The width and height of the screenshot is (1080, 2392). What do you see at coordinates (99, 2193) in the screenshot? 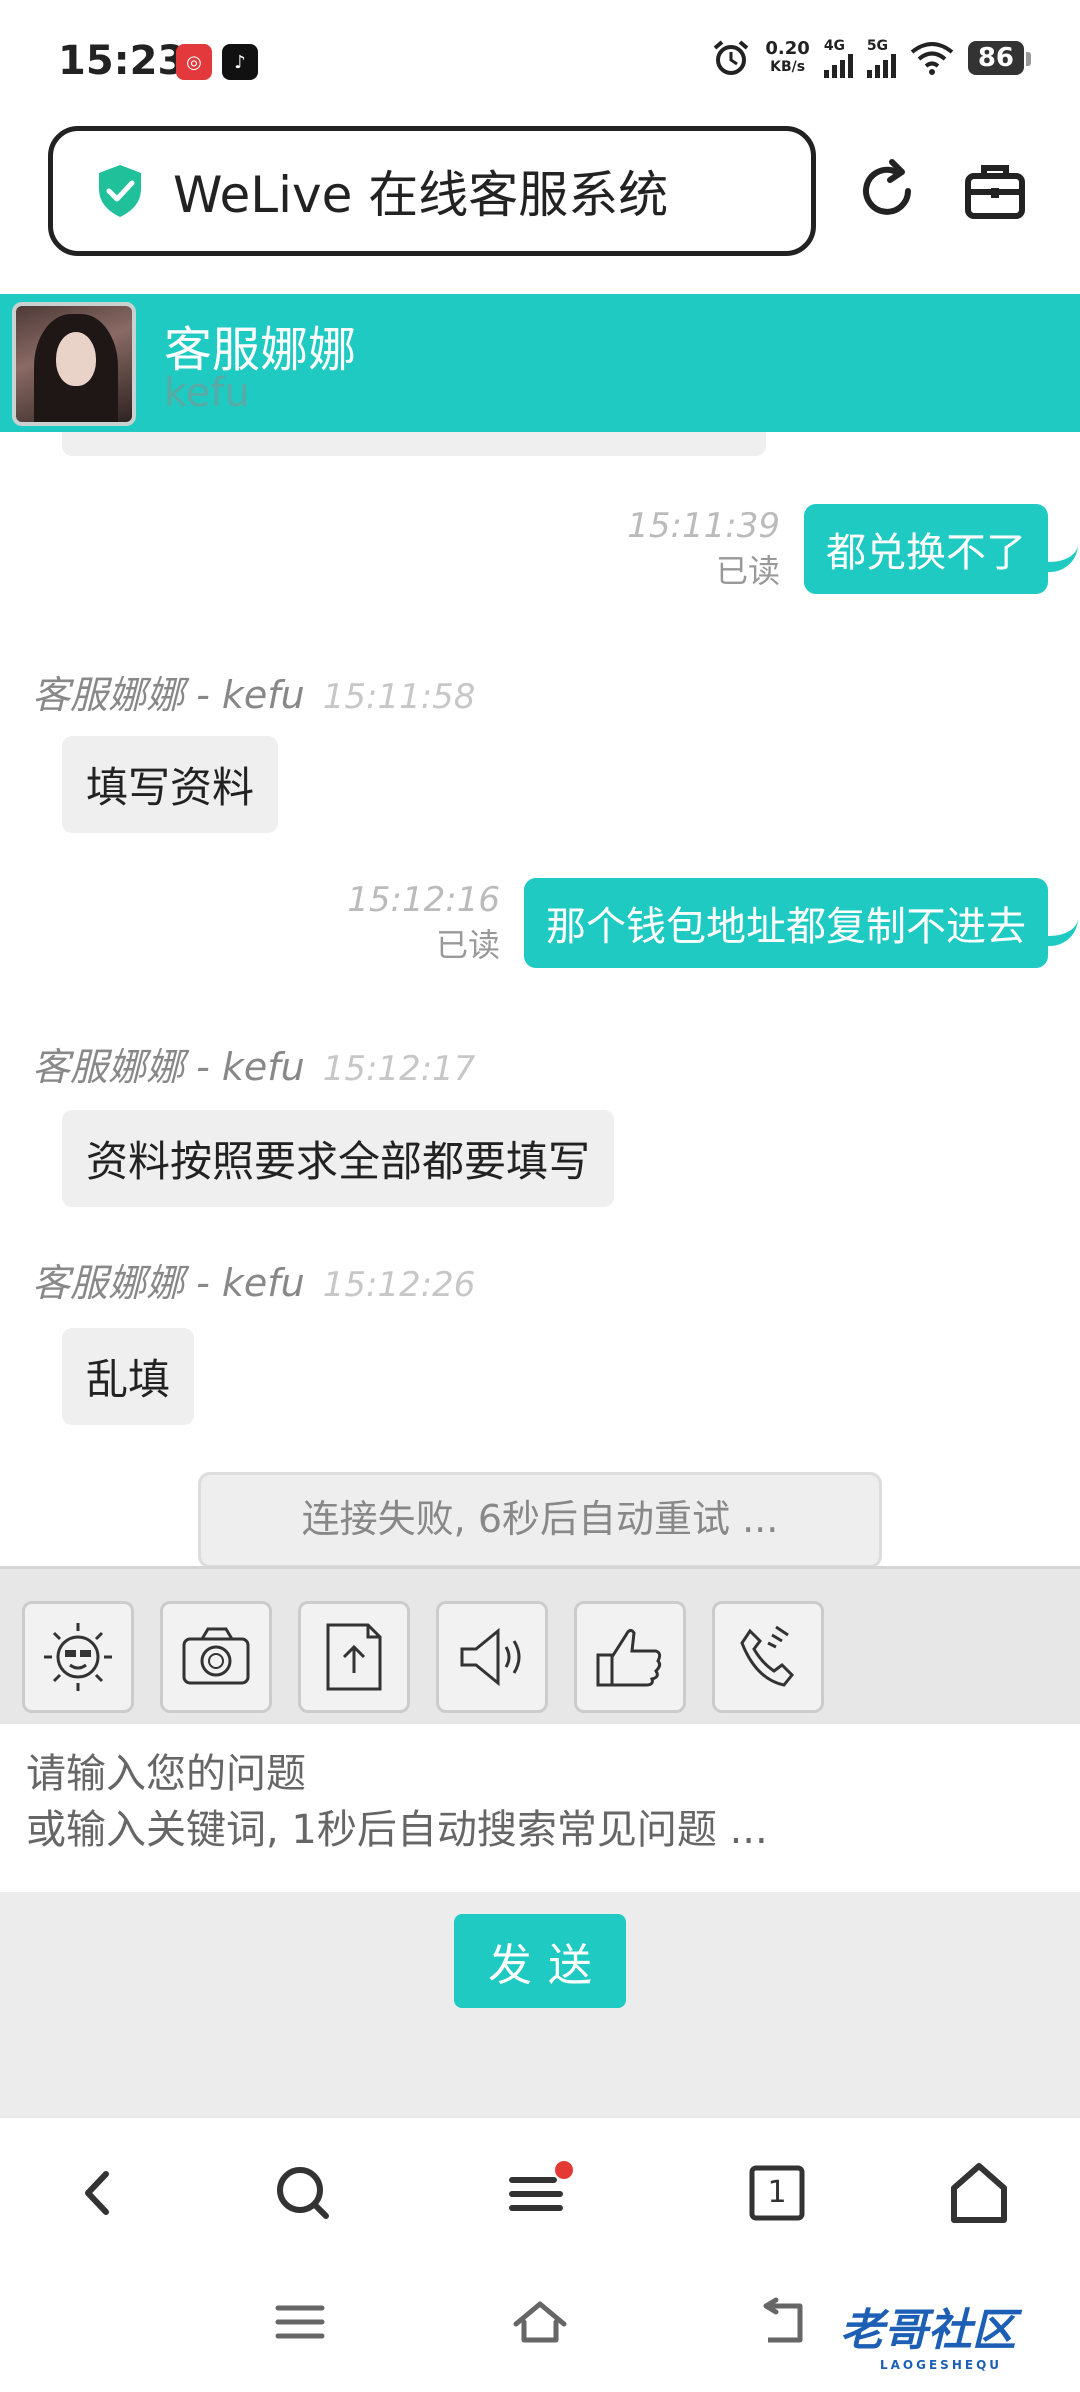
I see `back-icon` at bounding box center [99, 2193].